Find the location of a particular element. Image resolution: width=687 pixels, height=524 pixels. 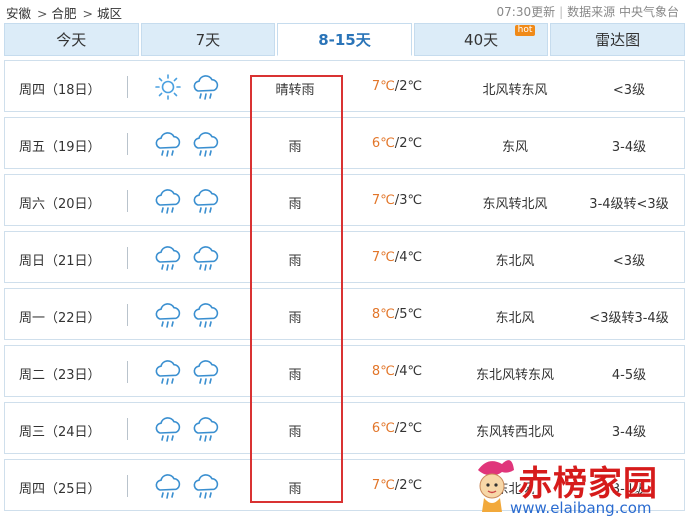

temperature: 8℃/5℃ is located at coordinates (397, 314).